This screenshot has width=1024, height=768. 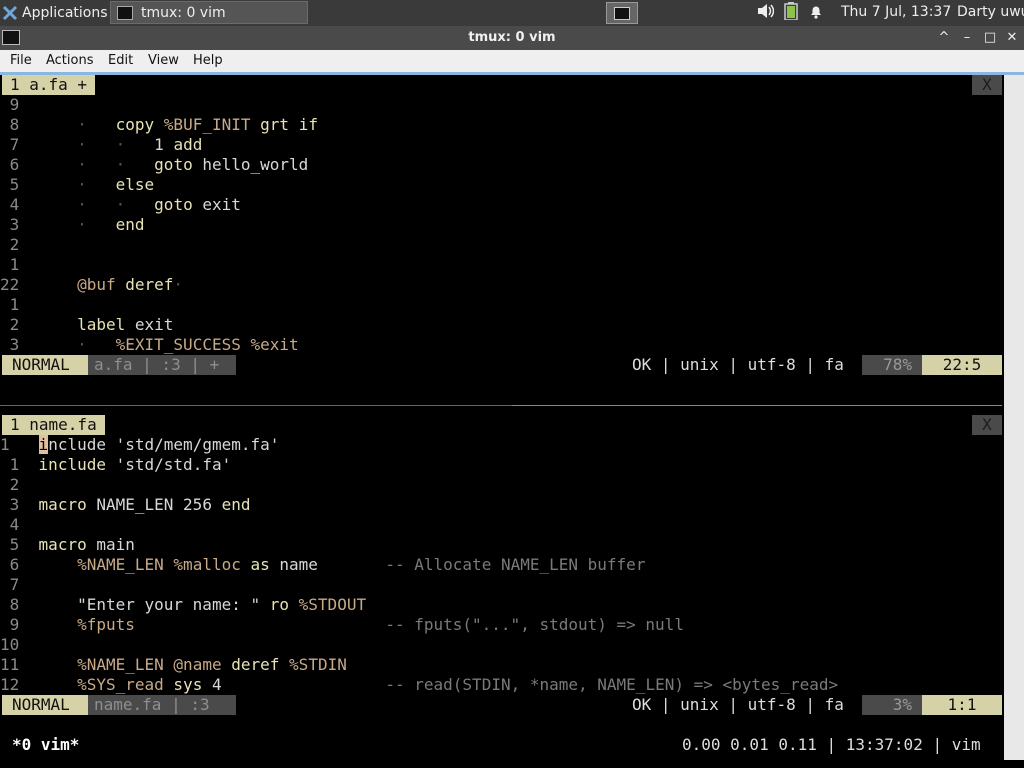 What do you see at coordinates (140, 144) in the screenshot?
I see `code-text: · · 1 add` at bounding box center [140, 144].